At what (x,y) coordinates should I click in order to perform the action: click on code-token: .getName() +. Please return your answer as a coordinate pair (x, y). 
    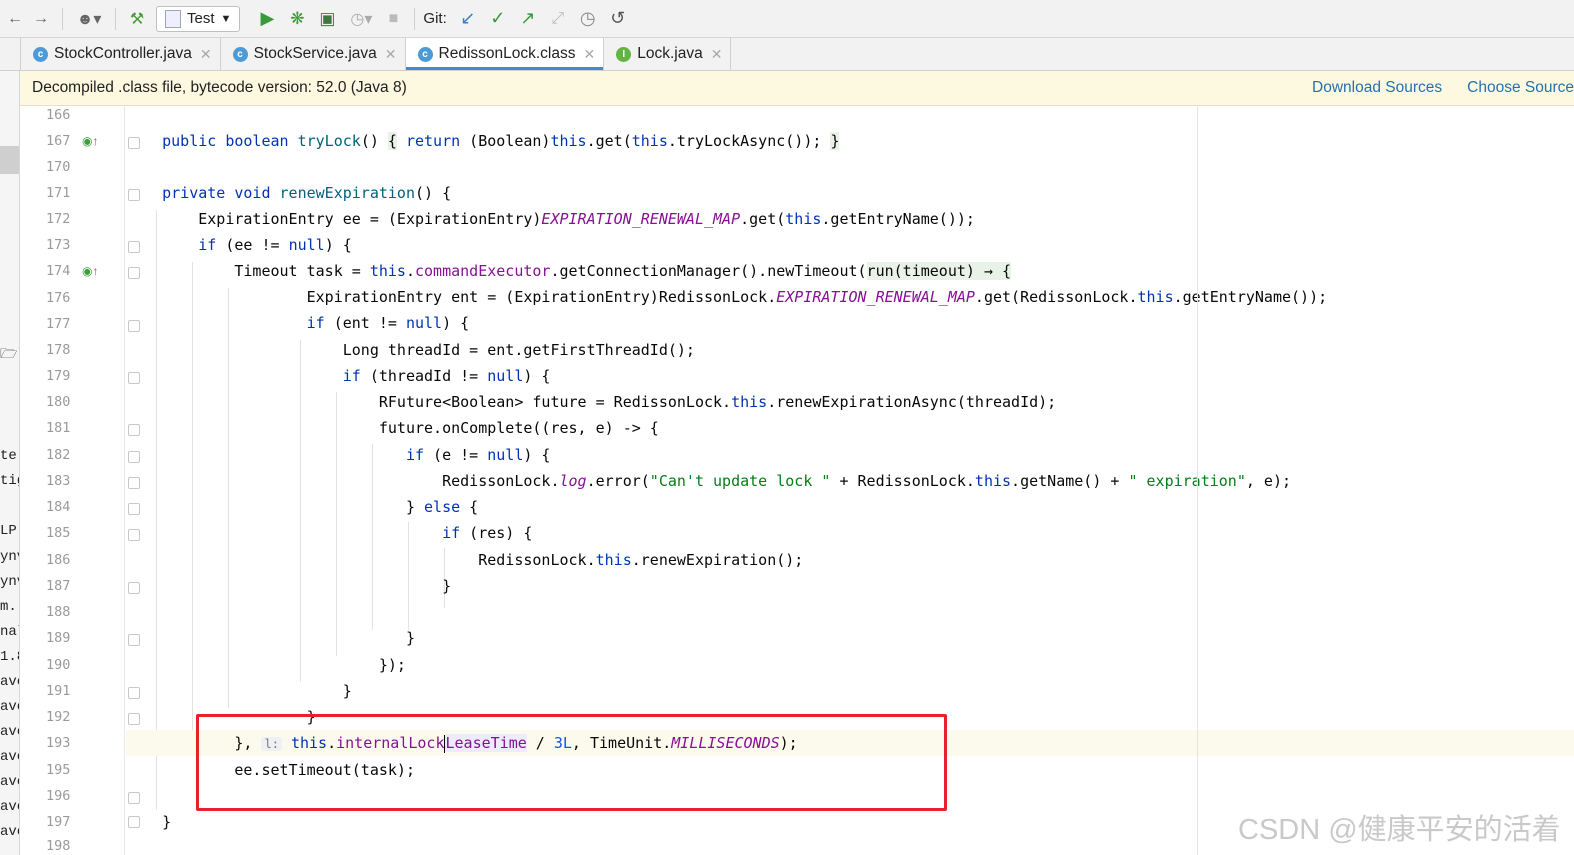
    Looking at the image, I should click on (1070, 481).